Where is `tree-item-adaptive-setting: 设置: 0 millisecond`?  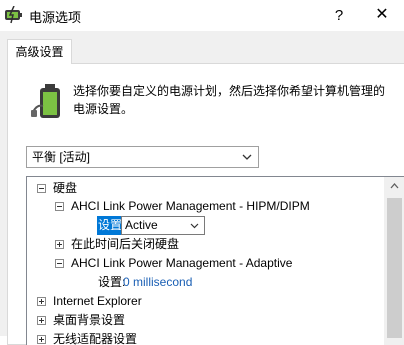 tree-item-adaptive-setting: 设置: 0 millisecond is located at coordinates (202, 282).